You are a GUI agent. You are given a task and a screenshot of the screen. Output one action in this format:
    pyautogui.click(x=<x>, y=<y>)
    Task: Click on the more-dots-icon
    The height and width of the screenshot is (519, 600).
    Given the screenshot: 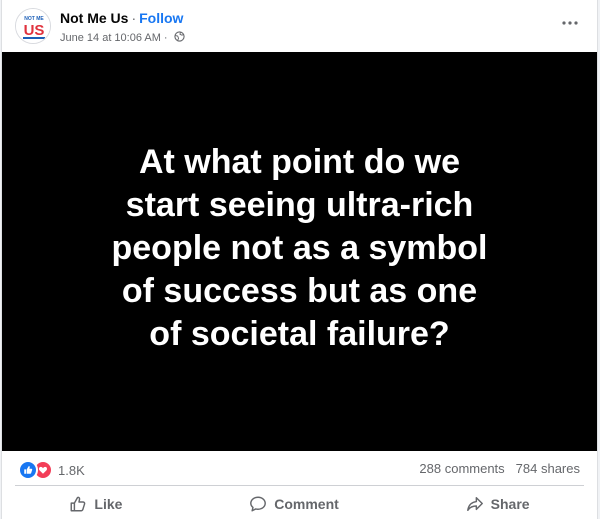 What is the action you would take?
    pyautogui.click(x=570, y=23)
    